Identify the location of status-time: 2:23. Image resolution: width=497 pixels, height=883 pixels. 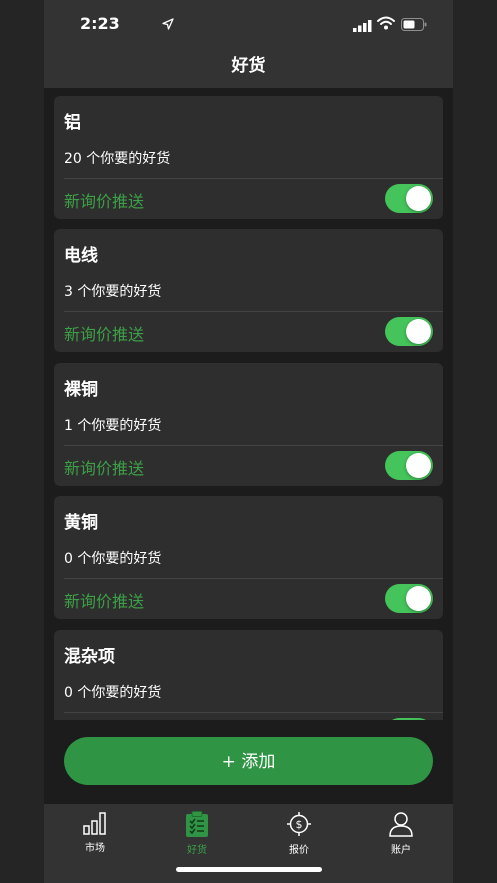
(100, 23).